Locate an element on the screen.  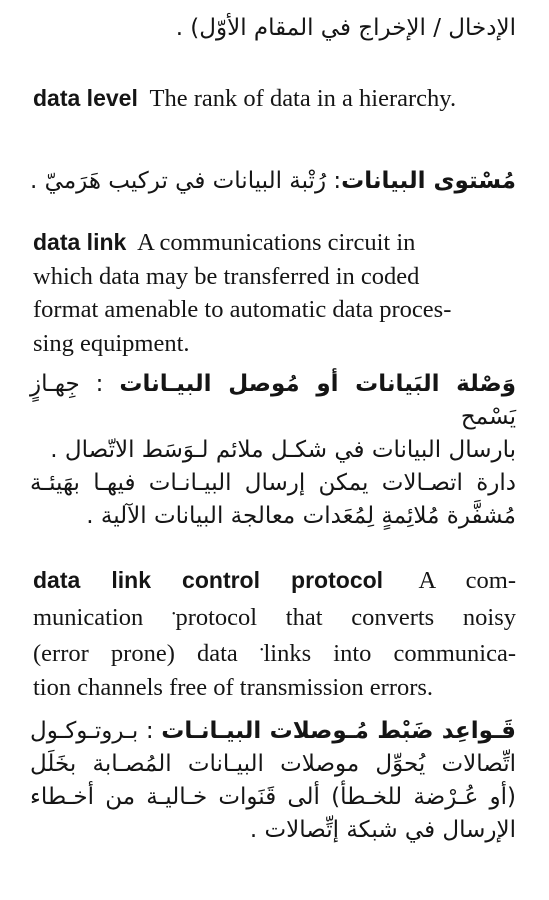
definition-text: A communications circuit in is located at coordinates (276, 242).